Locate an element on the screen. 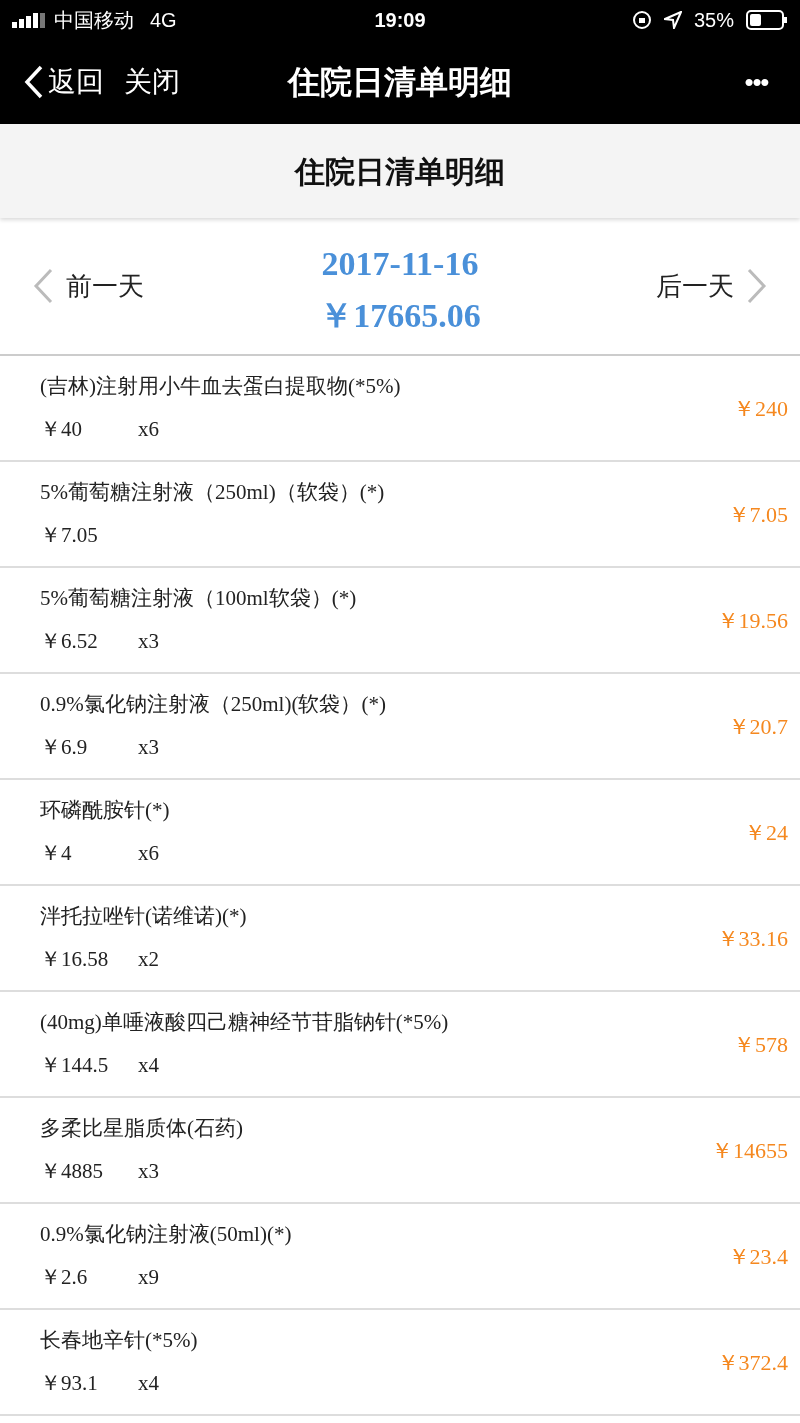 The height and width of the screenshot is (1423, 800). item-amount: ￥372.4 is located at coordinates (752, 1362).